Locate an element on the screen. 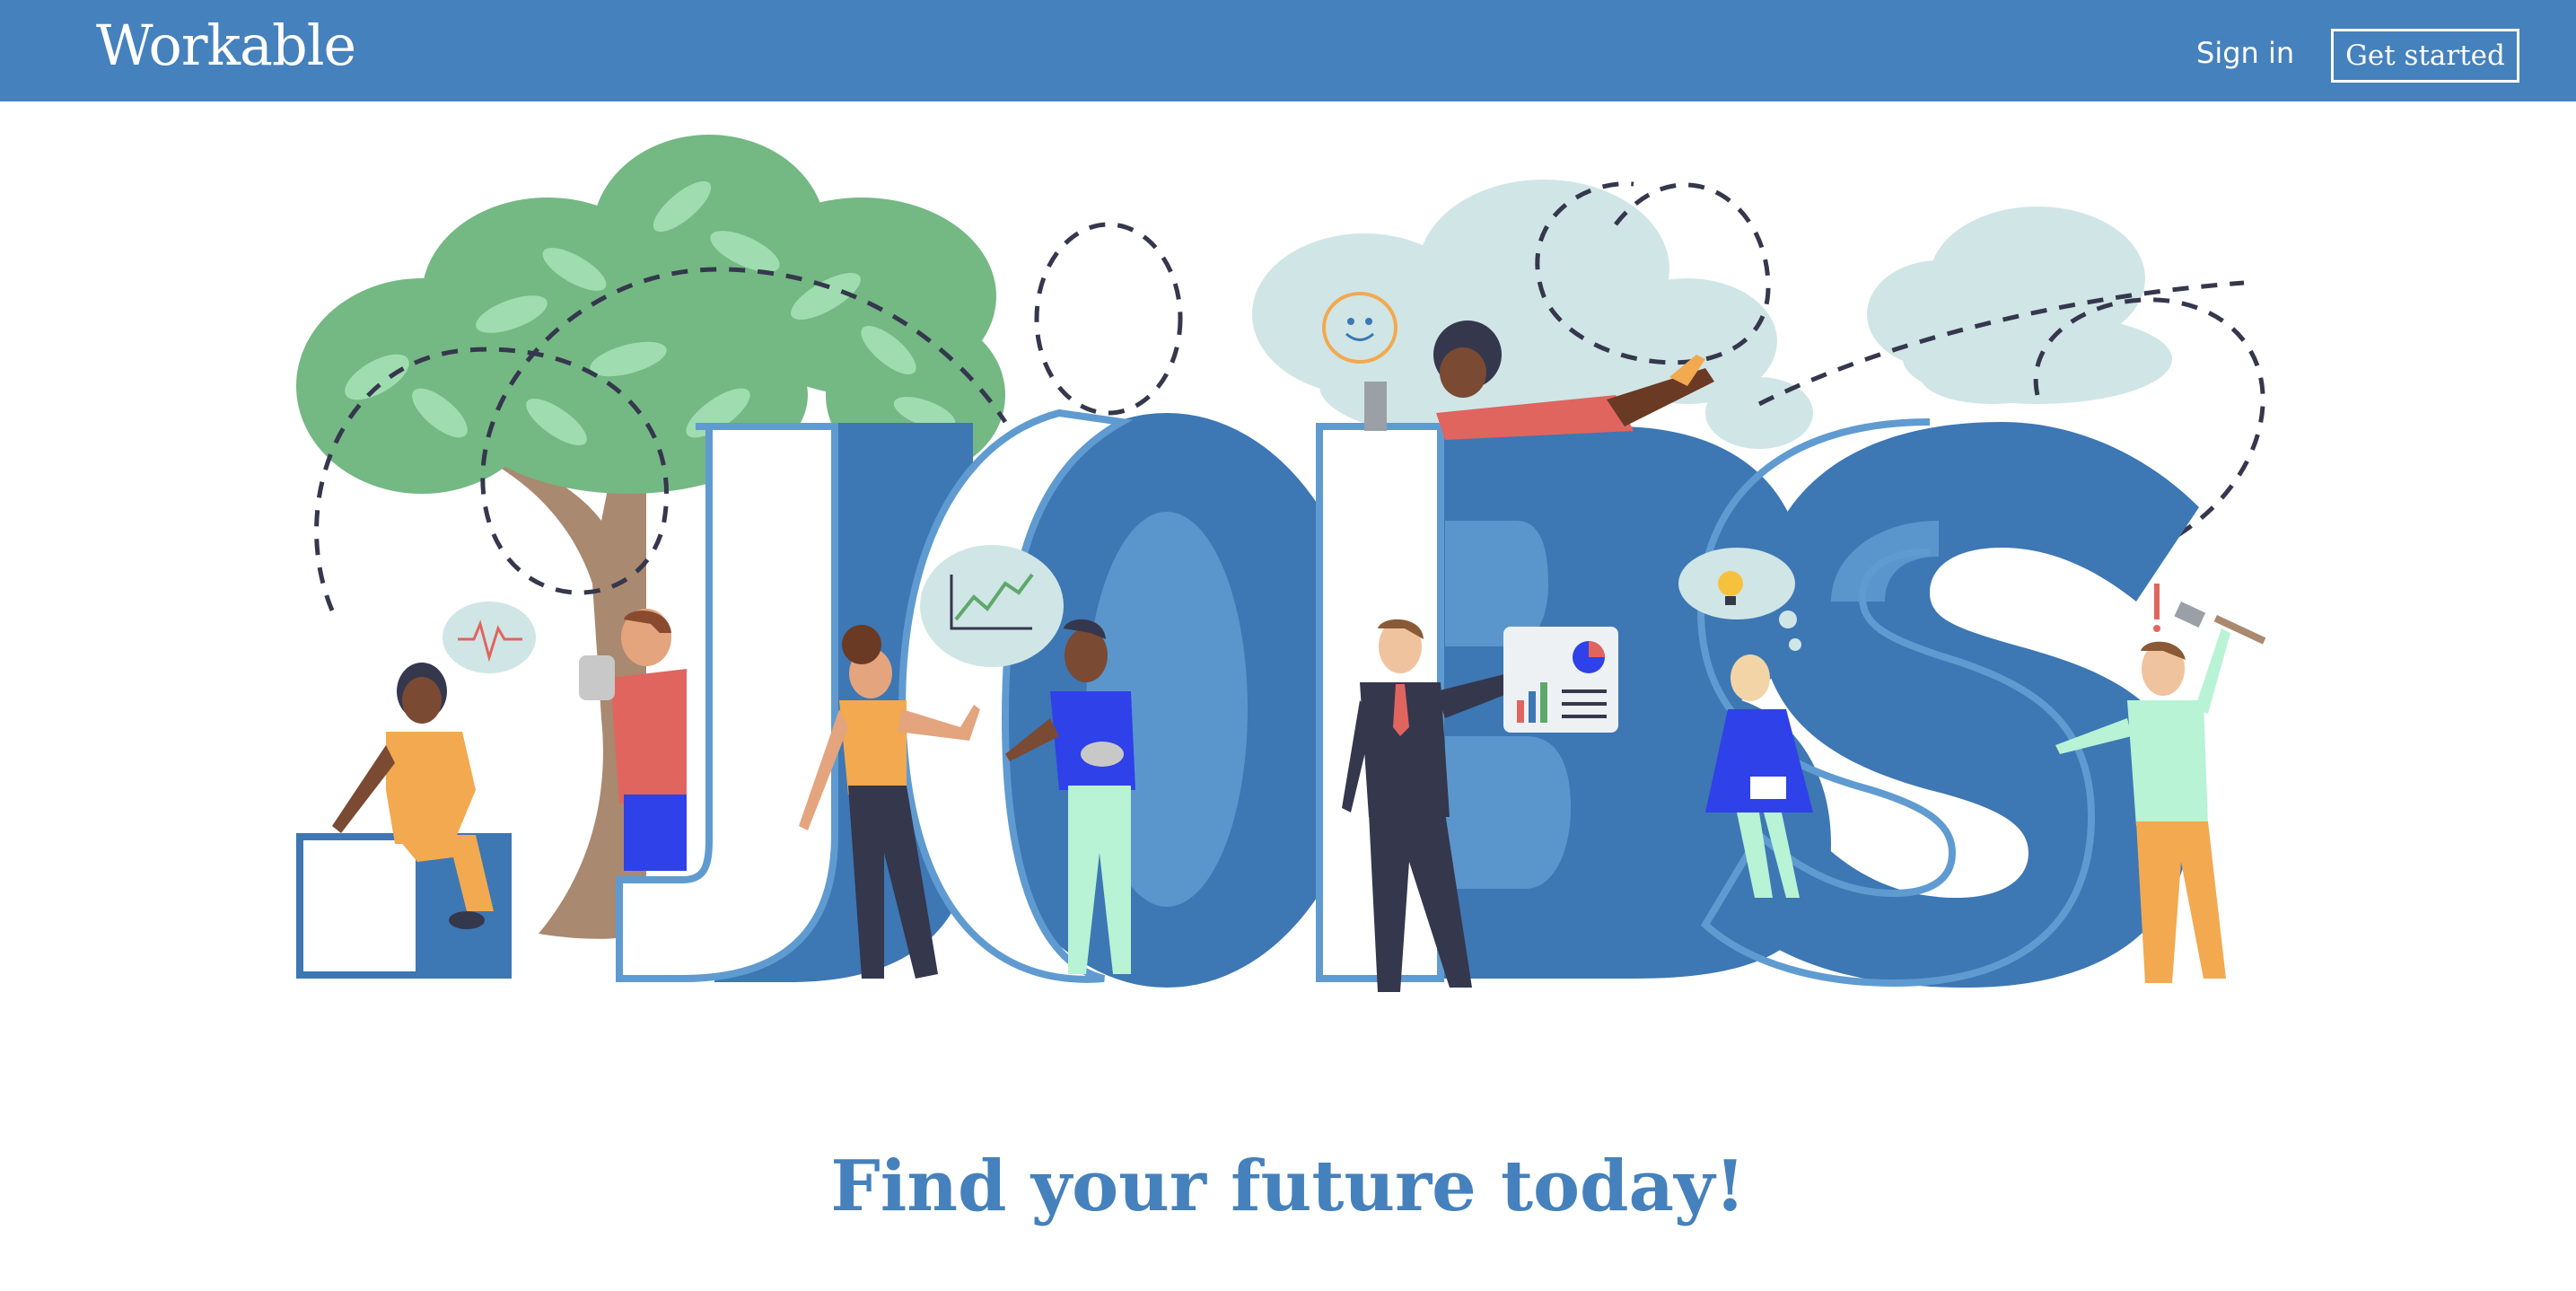 This screenshot has width=2576, height=1291. top-navbar: Workable Sign in Get started is located at coordinates (1288, 51).